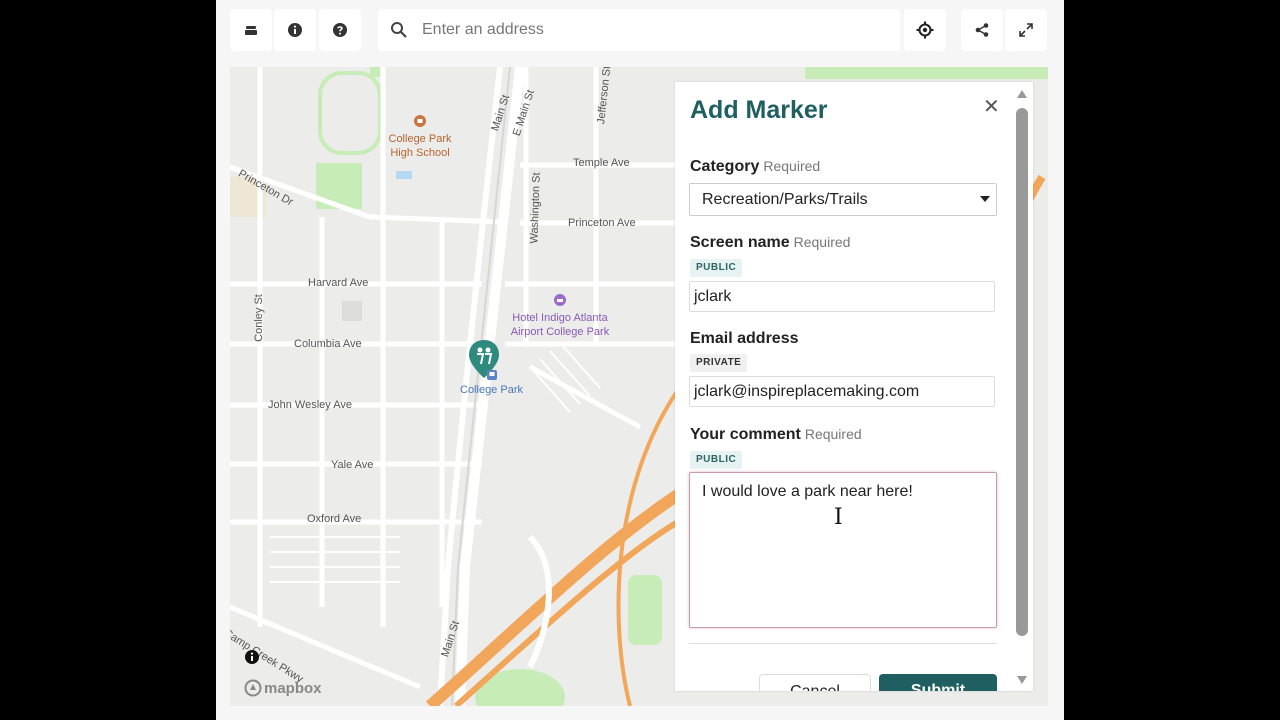 The width and height of the screenshot is (1280, 720). I want to click on info-icon, so click(295, 30).